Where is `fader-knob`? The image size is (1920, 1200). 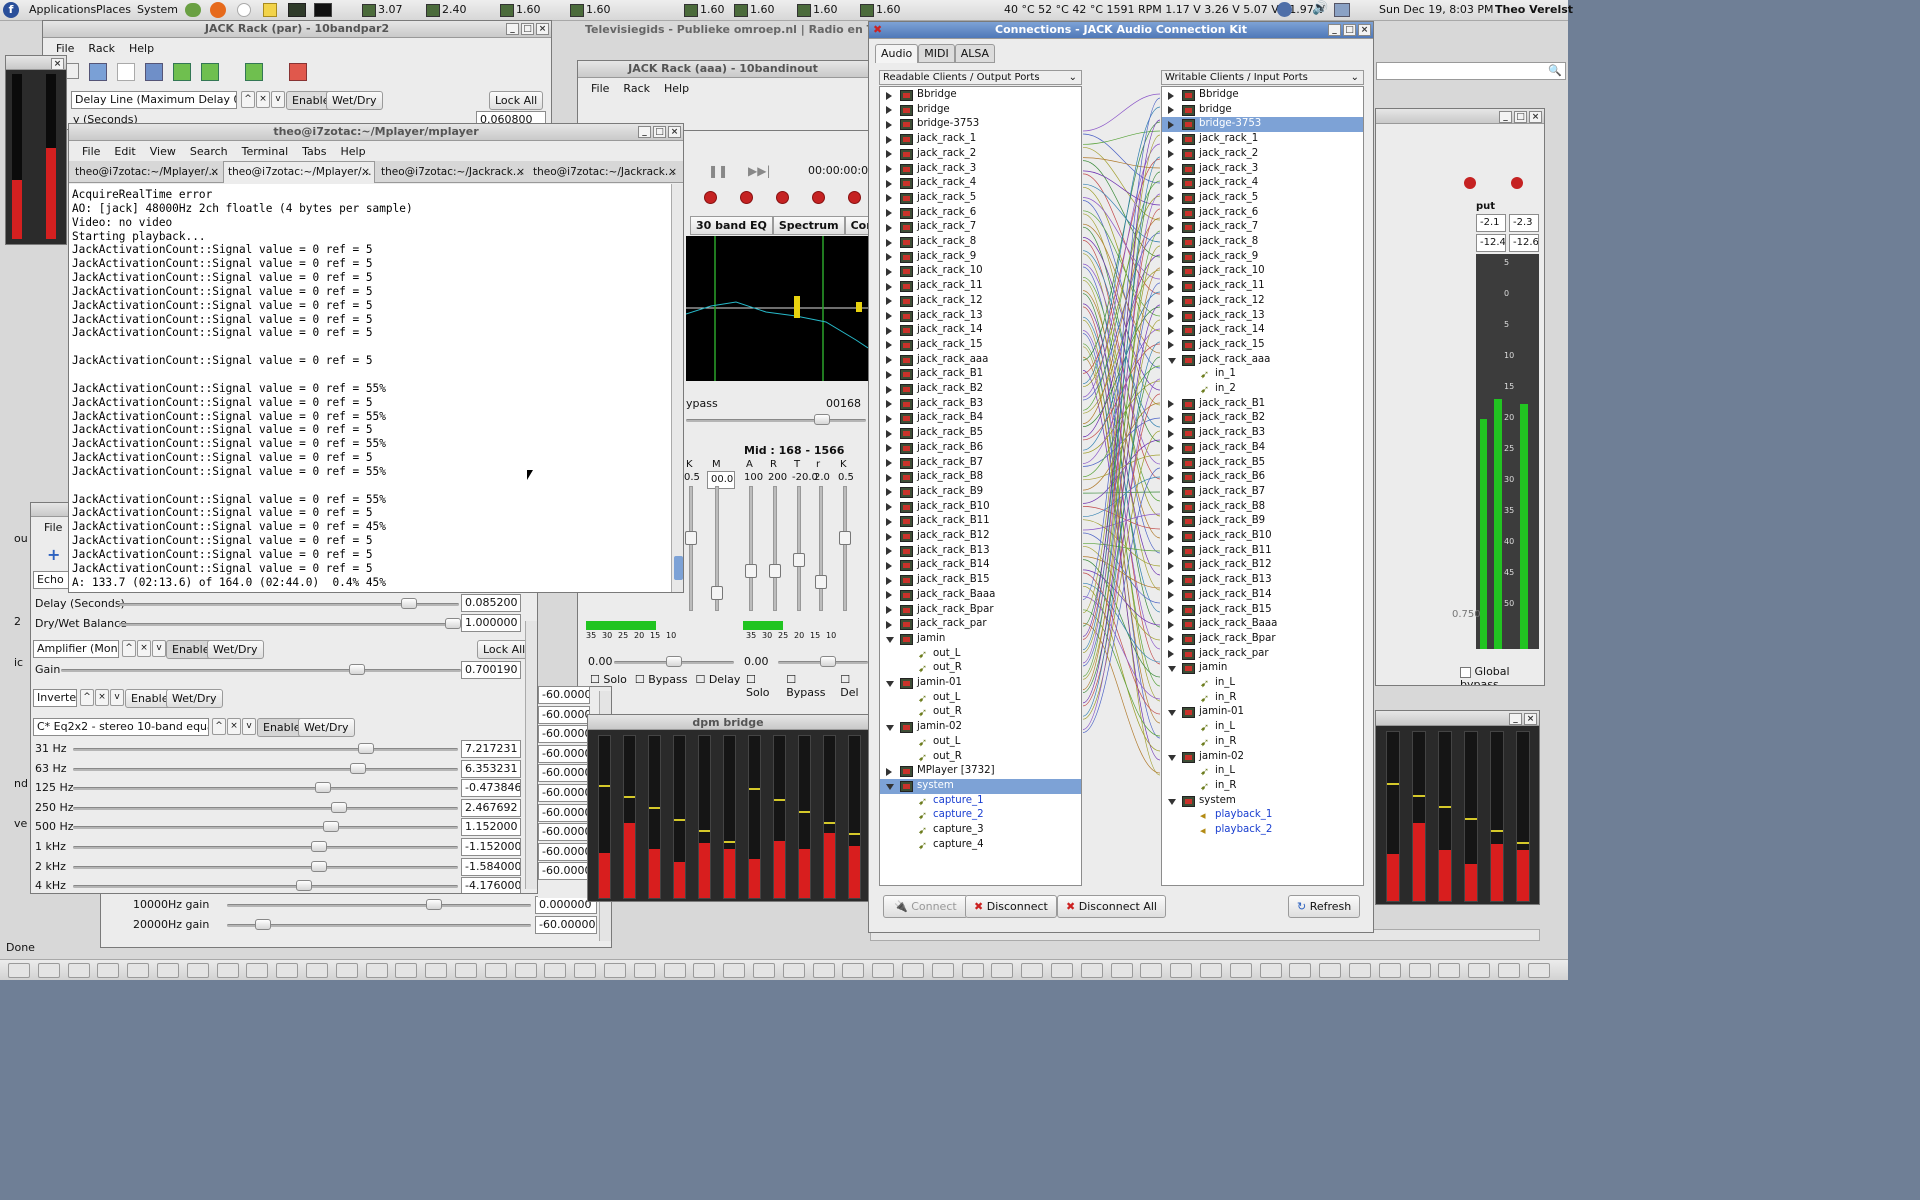 fader-knob is located at coordinates (845, 538).